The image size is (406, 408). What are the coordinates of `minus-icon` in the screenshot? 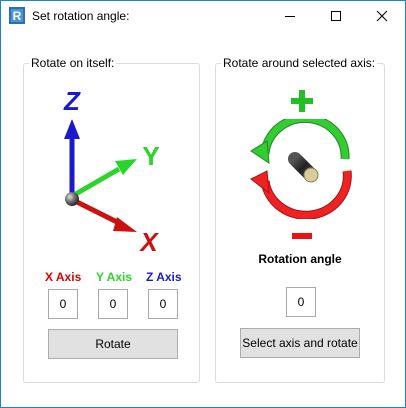 It's located at (302, 236).